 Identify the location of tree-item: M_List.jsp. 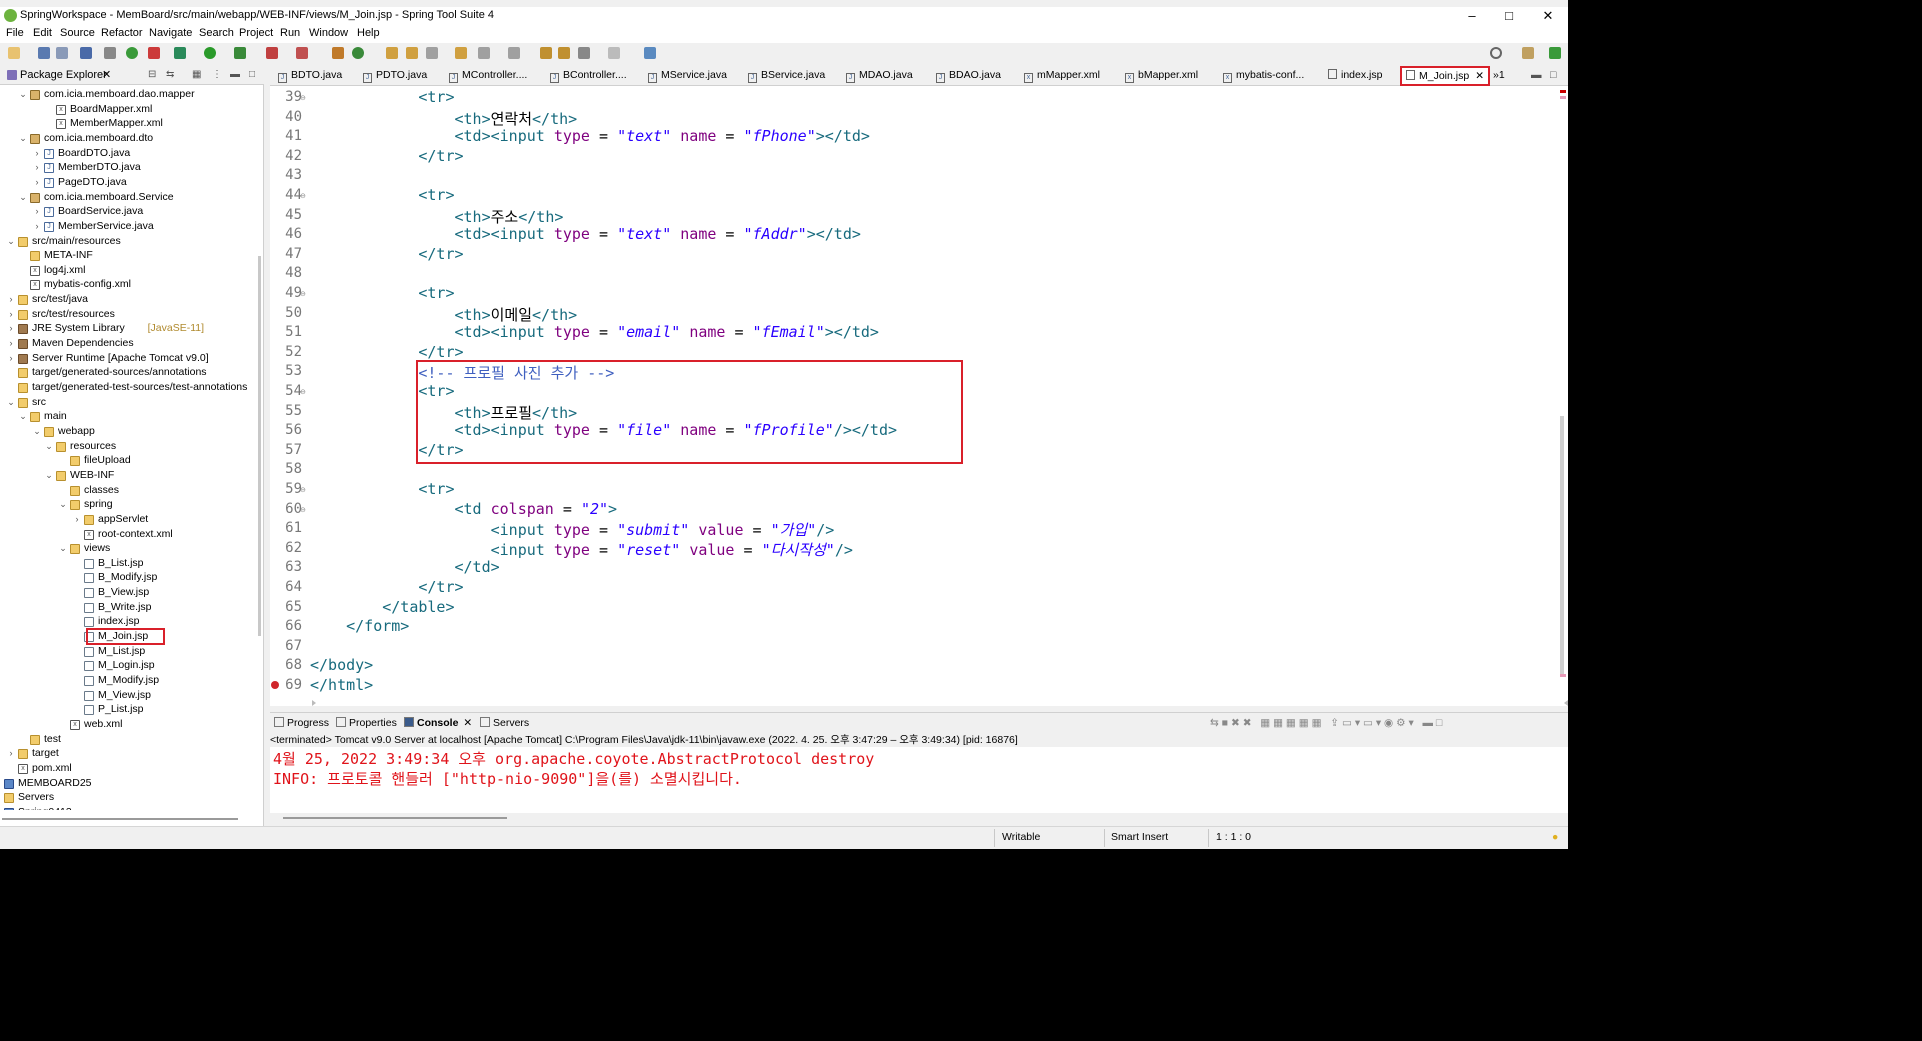
(129, 651).